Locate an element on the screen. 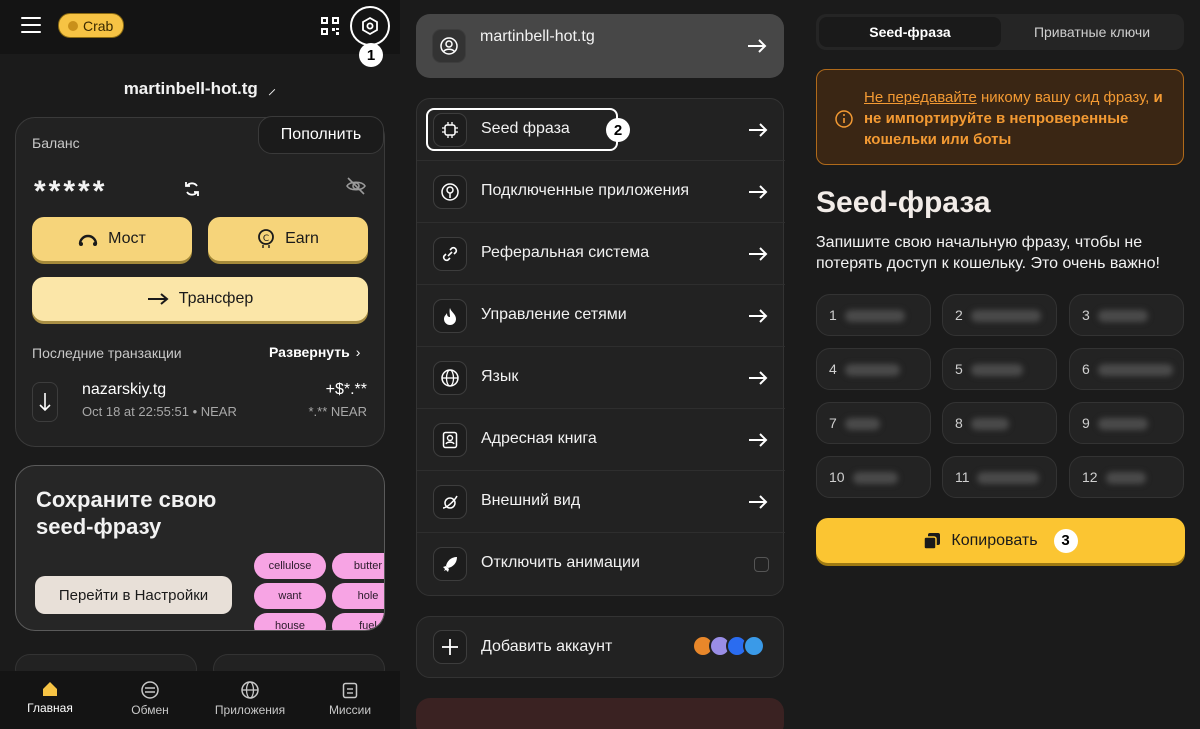  warning-link: Не передавайте is located at coordinates (920, 97).